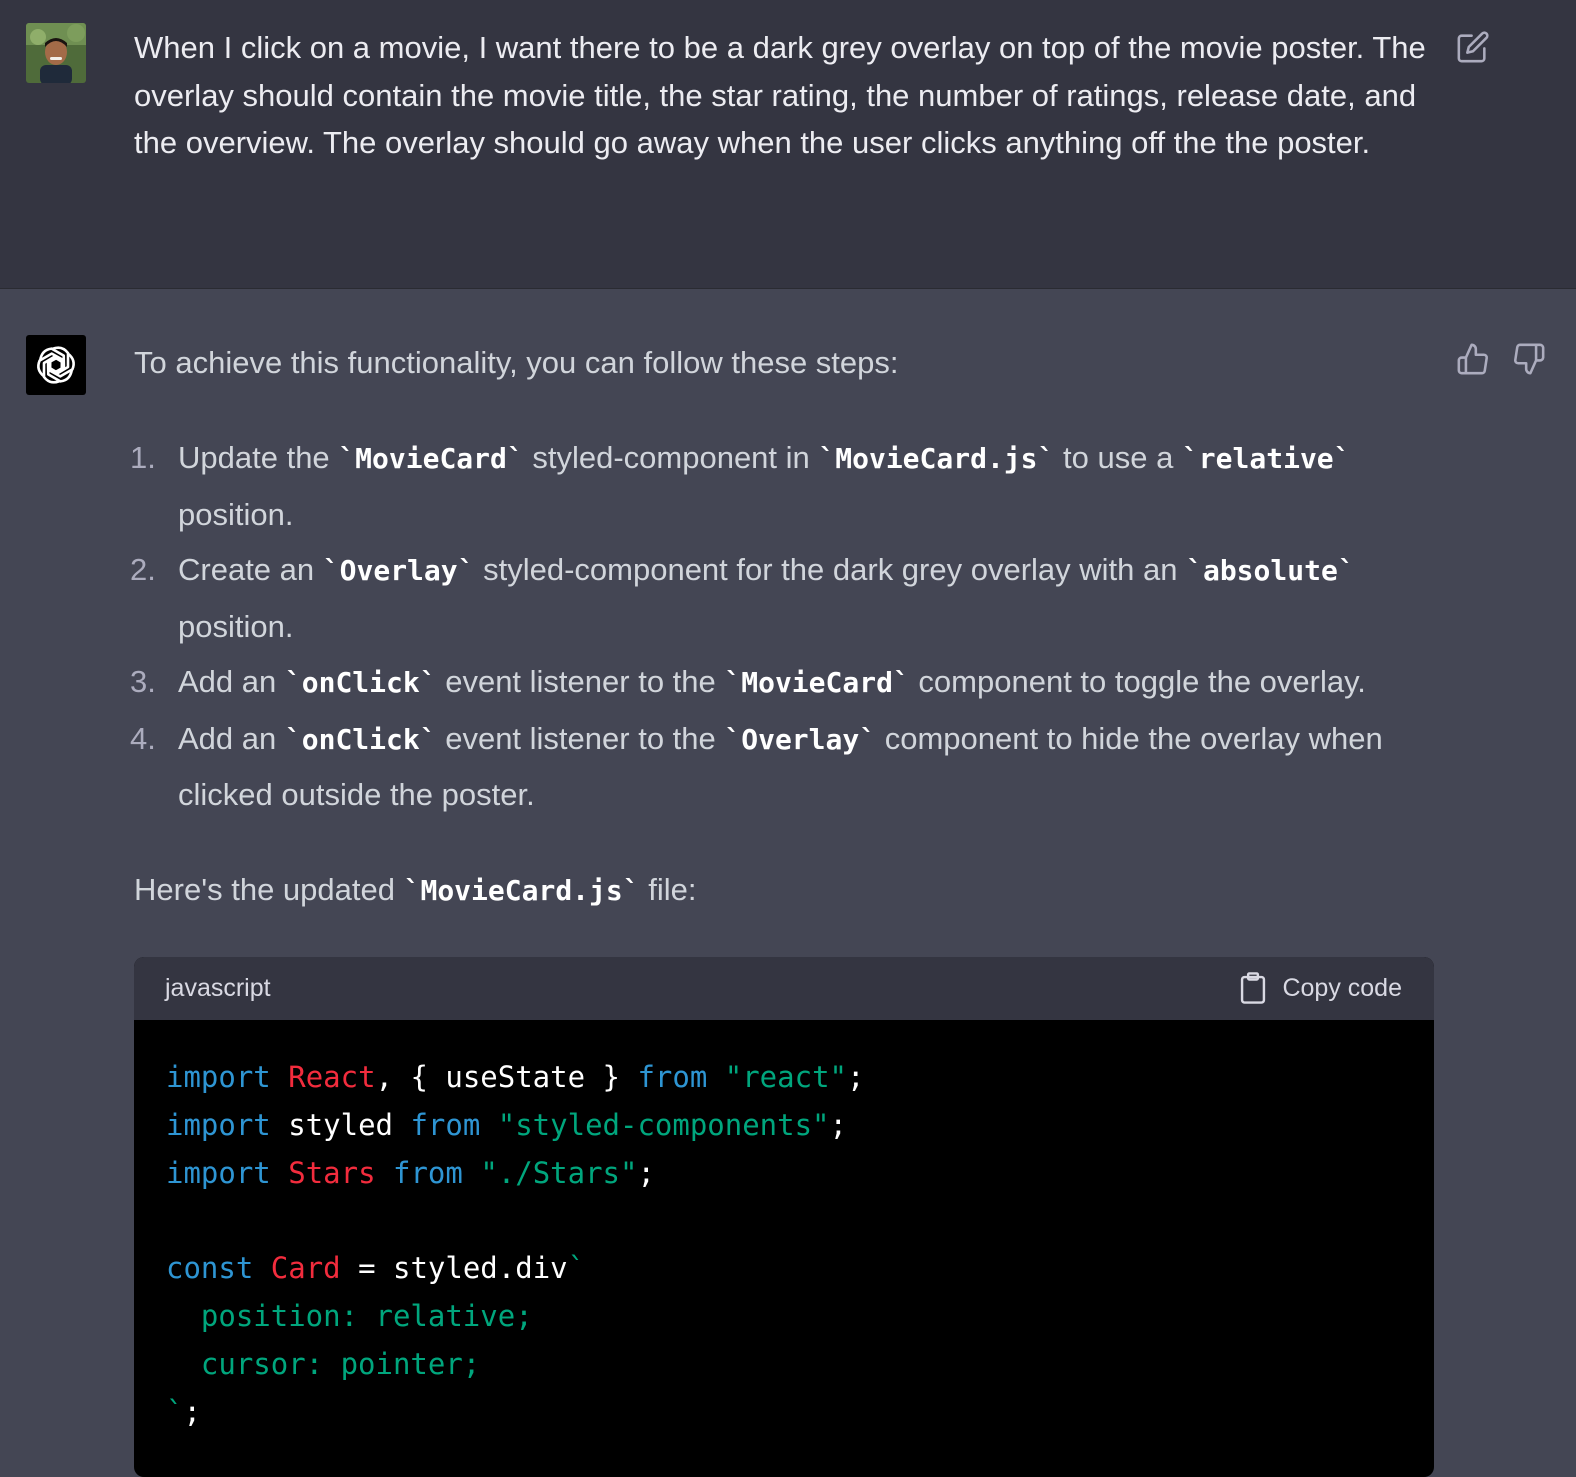 Image resolution: width=1576 pixels, height=1477 pixels. I want to click on code-token: cursor: pointer;, so click(323, 1363).